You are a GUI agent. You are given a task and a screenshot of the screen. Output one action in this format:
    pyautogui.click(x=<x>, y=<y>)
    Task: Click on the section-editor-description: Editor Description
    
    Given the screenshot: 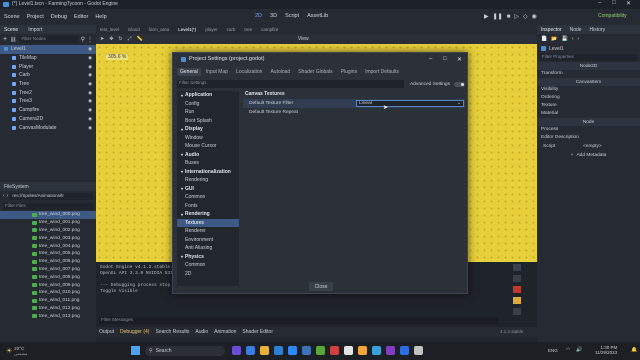 What is the action you would take?
    pyautogui.click(x=588, y=138)
    